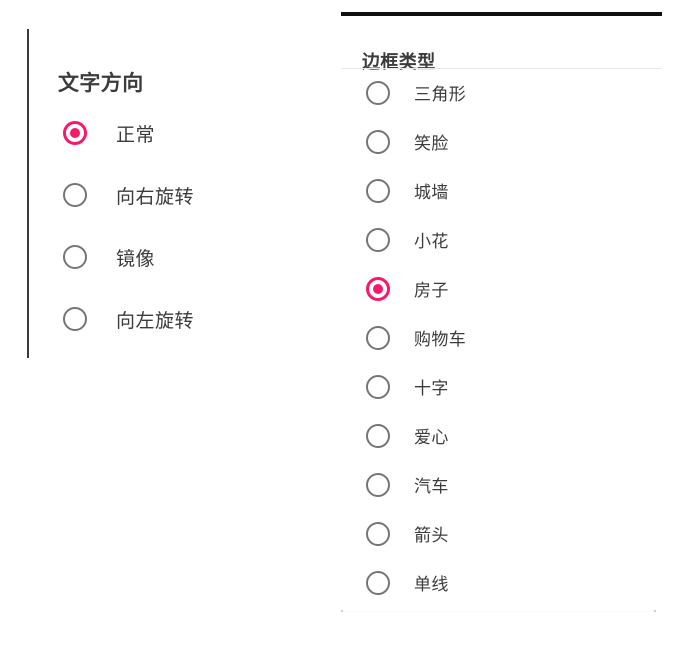 Image resolution: width=674 pixels, height=652 pixels. What do you see at coordinates (431, 584) in the screenshot?
I see `radio-option-label: 单线` at bounding box center [431, 584].